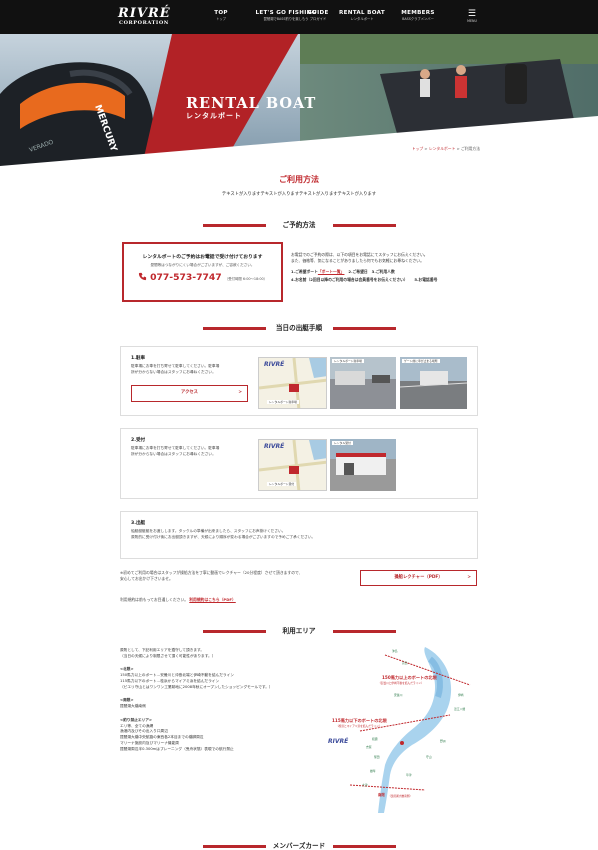 Image resolution: width=598 pixels, height=850 pixels. What do you see at coordinates (409, 775) in the screenshot?
I see `map-place: 草津` at bounding box center [409, 775].